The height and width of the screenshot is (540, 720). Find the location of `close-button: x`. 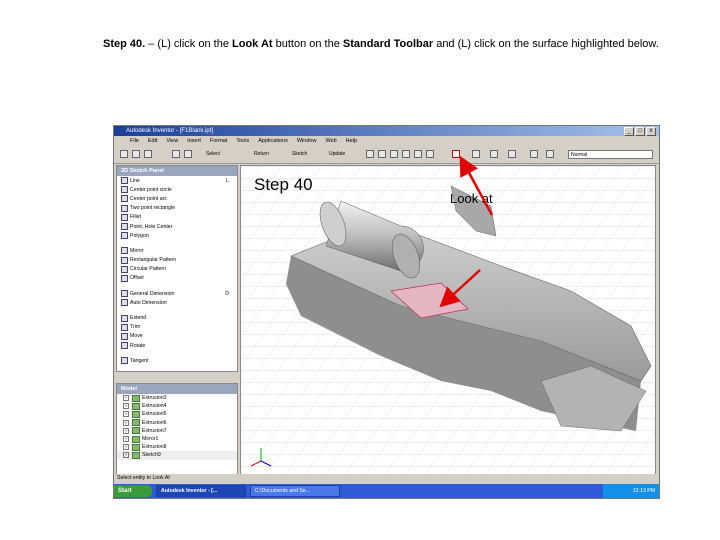

close-button: x is located at coordinates (651, 131).